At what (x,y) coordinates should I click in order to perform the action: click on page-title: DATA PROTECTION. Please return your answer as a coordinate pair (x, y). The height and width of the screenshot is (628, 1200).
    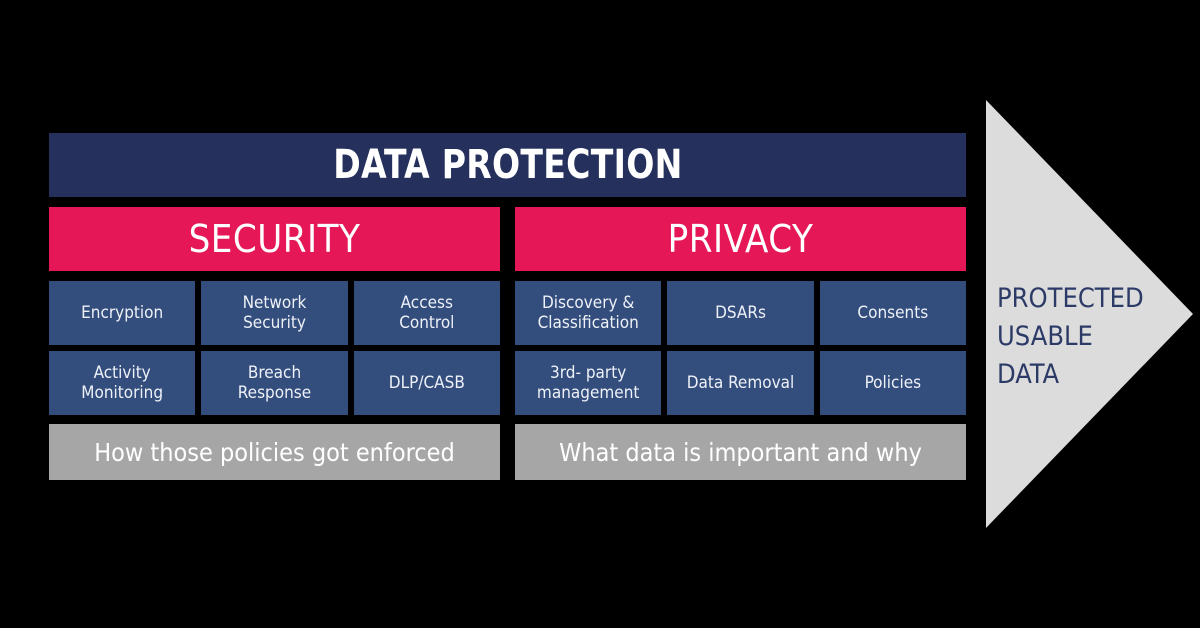
    Looking at the image, I should click on (507, 165).